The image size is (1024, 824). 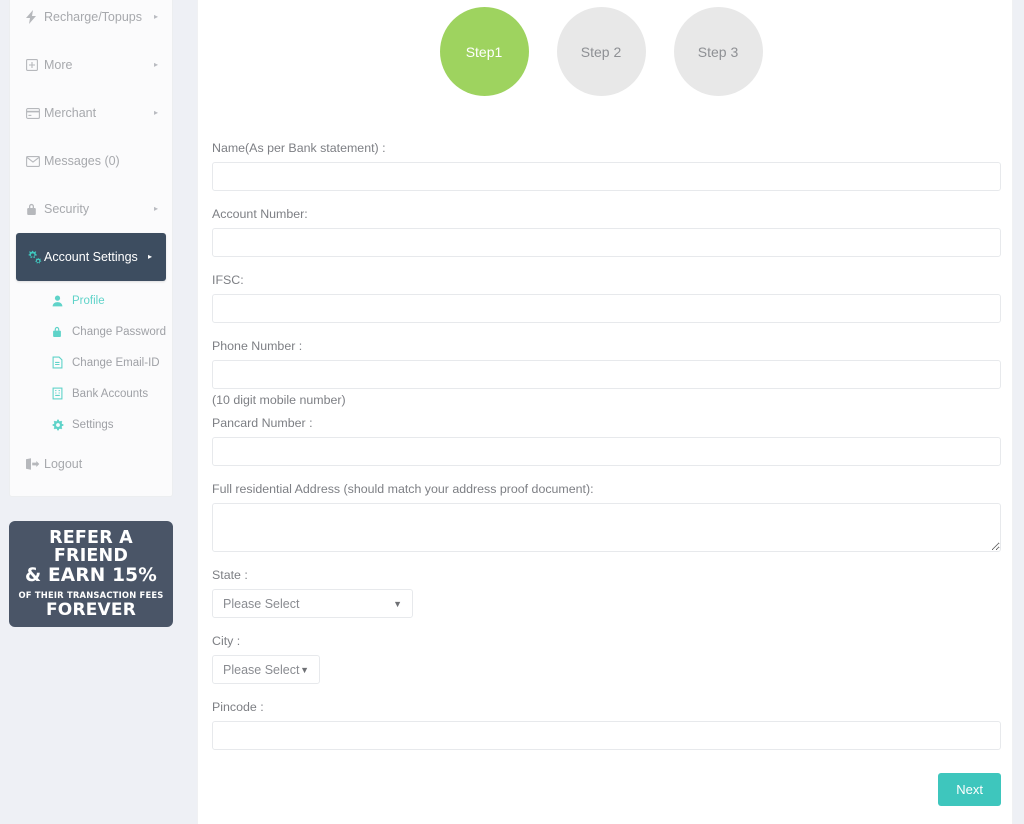 I want to click on pincode-label: Pincode :, so click(x=238, y=707).